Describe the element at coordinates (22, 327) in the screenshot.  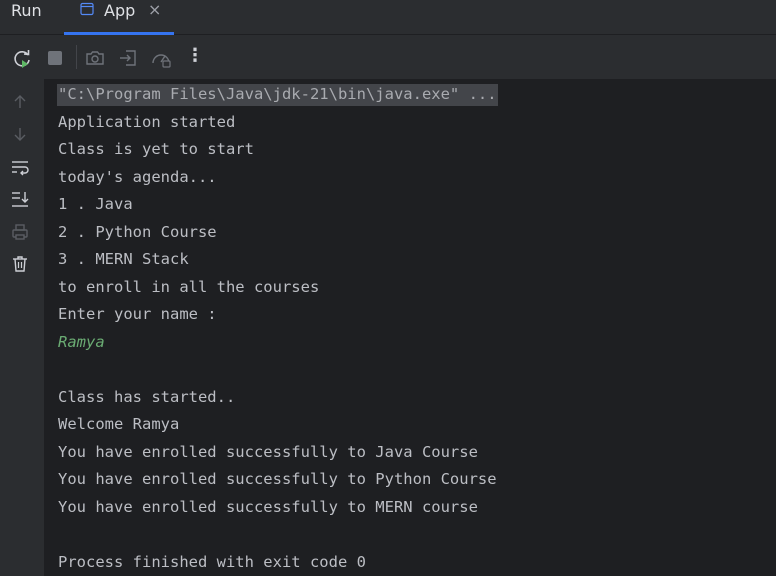
I see `console-side-toolbar` at that location.